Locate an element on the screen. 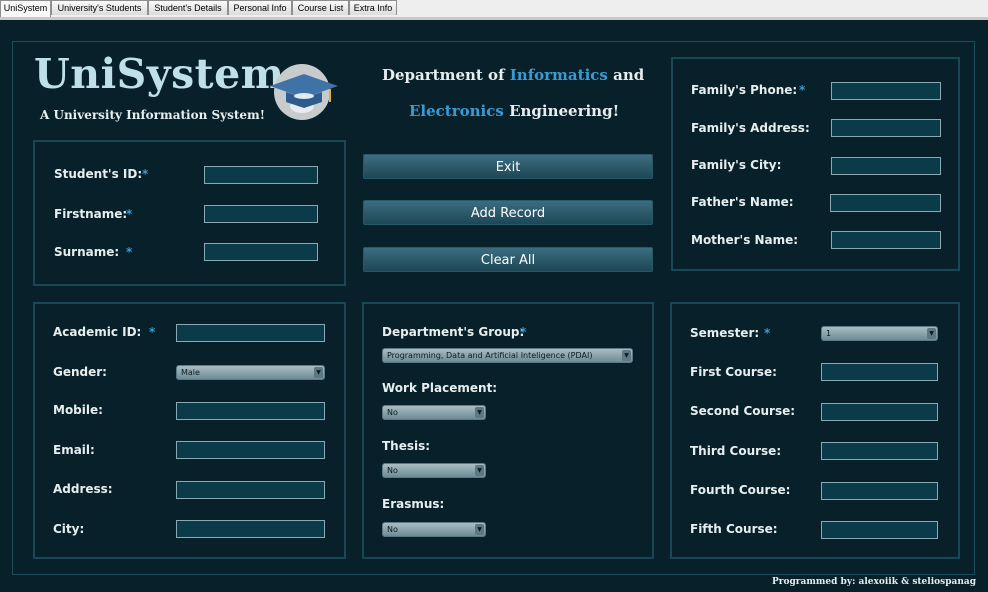 The width and height of the screenshot is (988, 592). thesis-select: No ▼ is located at coordinates (434, 470).